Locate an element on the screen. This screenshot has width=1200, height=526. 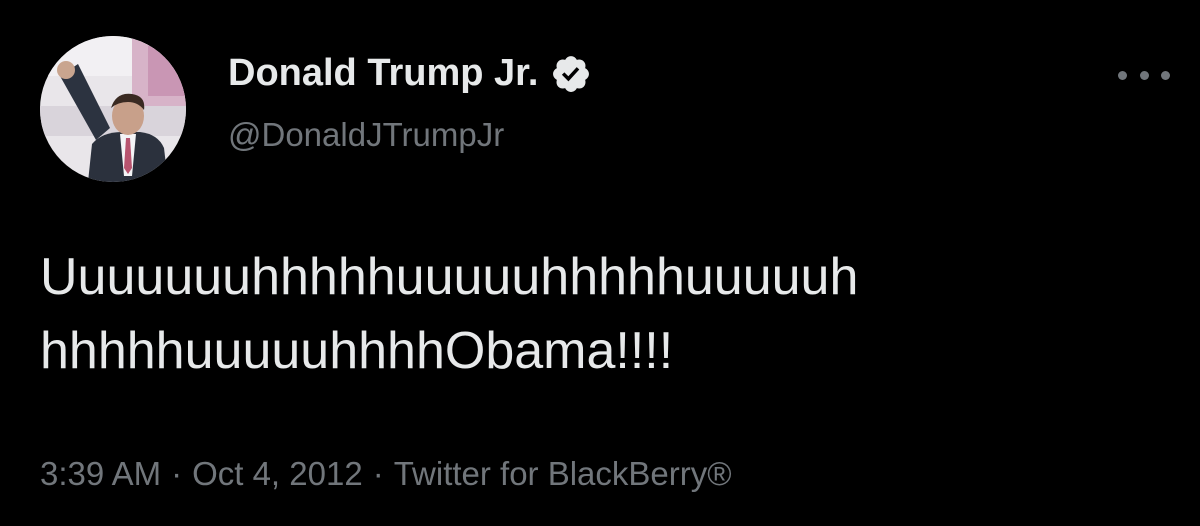
more-options-icon is located at coordinates (1144, 75).